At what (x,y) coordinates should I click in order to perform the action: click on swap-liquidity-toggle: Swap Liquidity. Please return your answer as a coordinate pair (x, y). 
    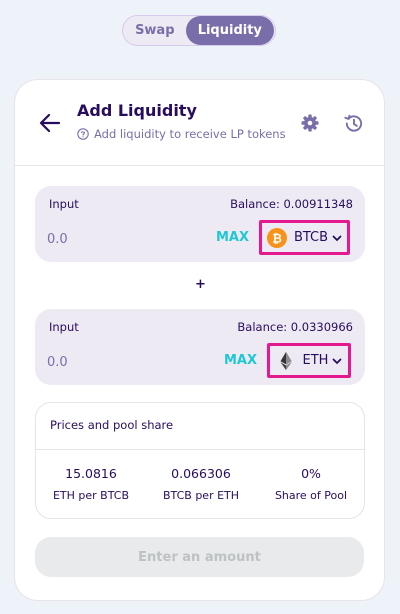
    Looking at the image, I should click on (199, 30).